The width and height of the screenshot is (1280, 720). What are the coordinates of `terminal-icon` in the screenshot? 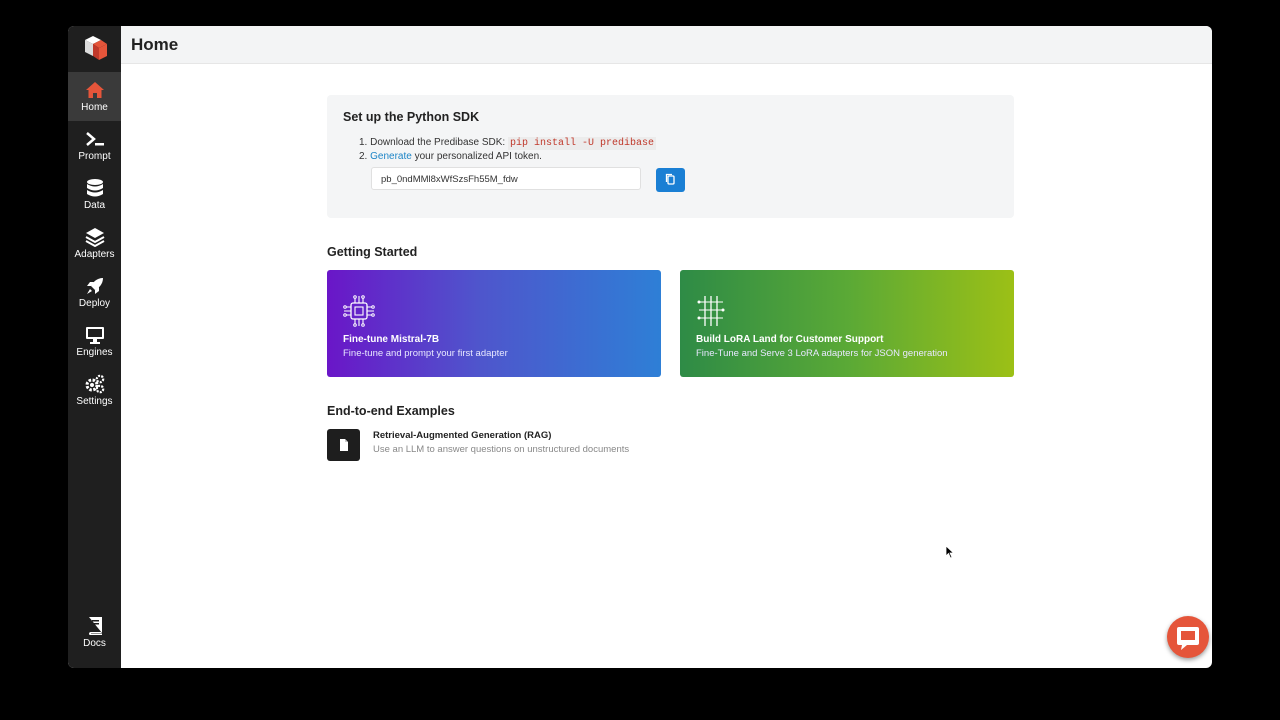 It's located at (94, 139).